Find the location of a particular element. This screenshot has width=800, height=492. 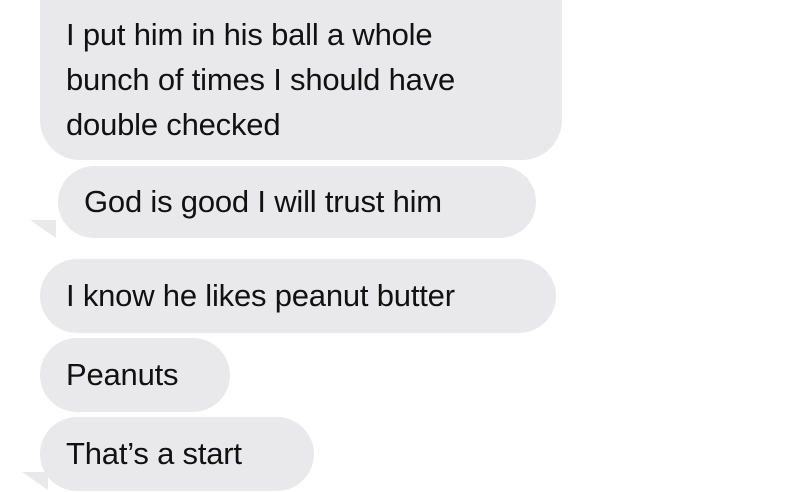

message-text: That’s a start is located at coordinates (154, 453).